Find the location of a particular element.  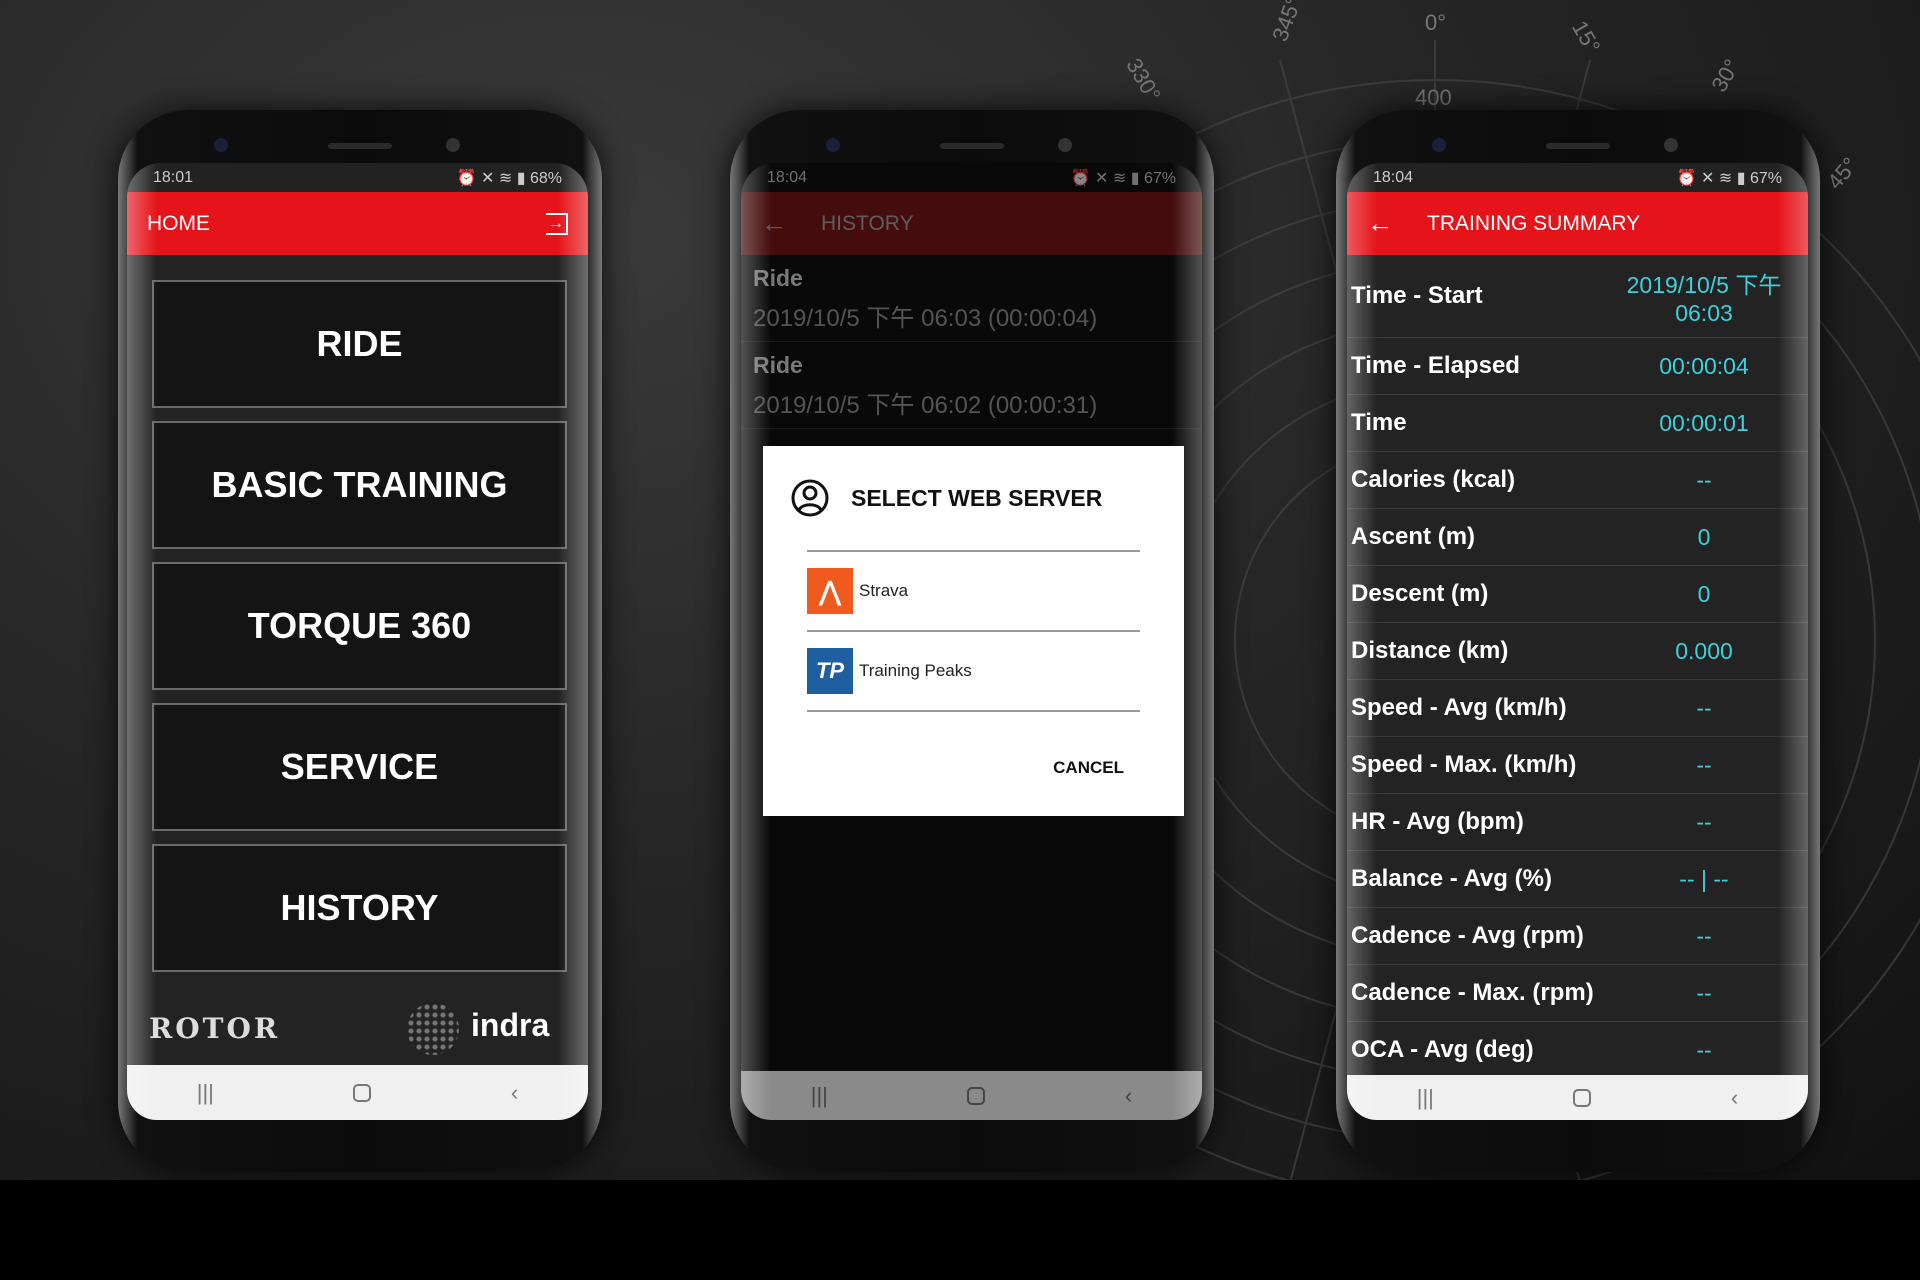

history-item-detail: 2019/10/5 下午 06:03 (00:00:04) is located at coordinates (925, 318).